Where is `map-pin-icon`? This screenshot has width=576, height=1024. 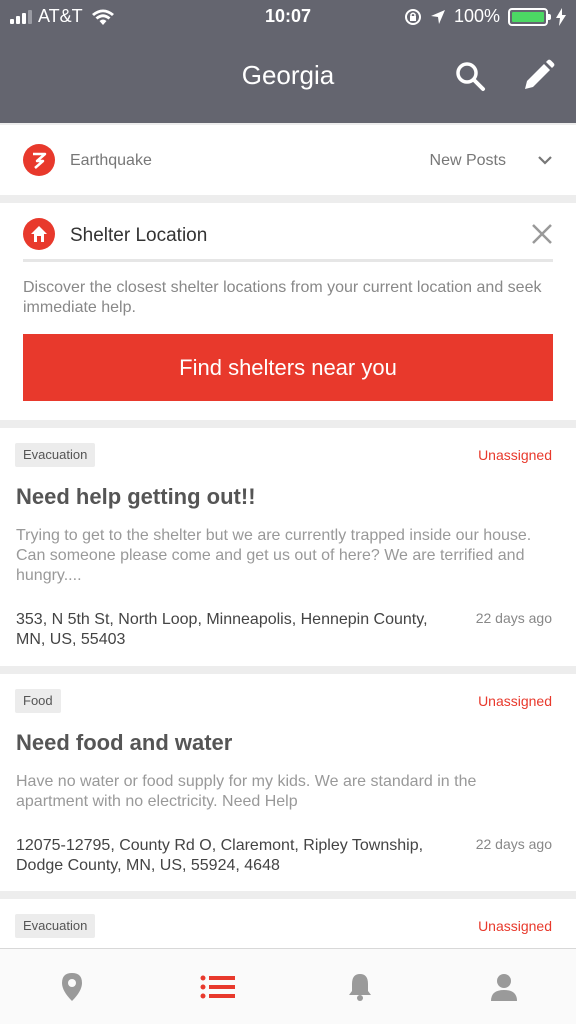 map-pin-icon is located at coordinates (72, 987).